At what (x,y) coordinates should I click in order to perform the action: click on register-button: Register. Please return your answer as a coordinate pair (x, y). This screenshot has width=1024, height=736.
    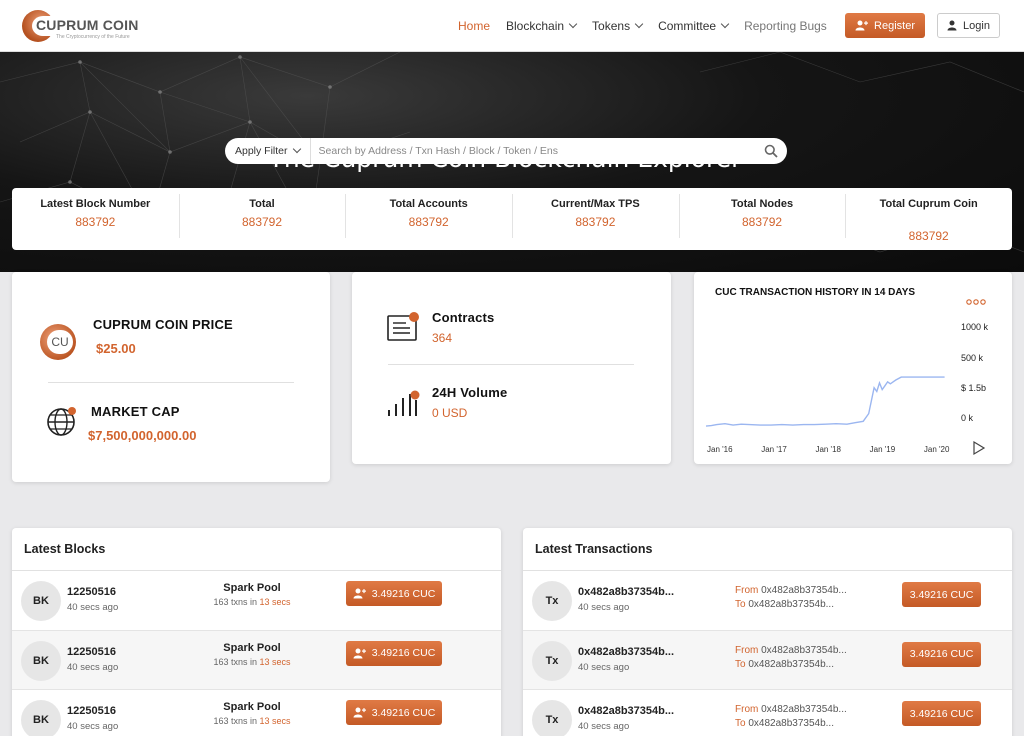
    Looking at the image, I should click on (885, 25).